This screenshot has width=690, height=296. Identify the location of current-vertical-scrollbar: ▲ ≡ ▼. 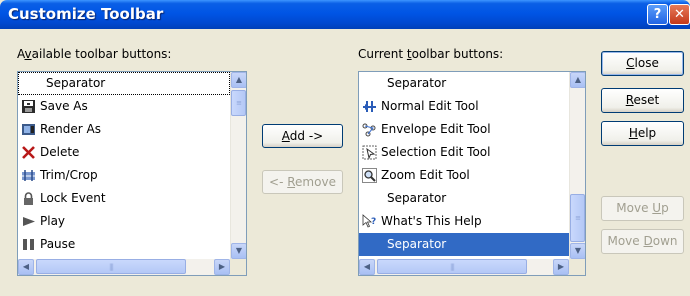
(577, 165).